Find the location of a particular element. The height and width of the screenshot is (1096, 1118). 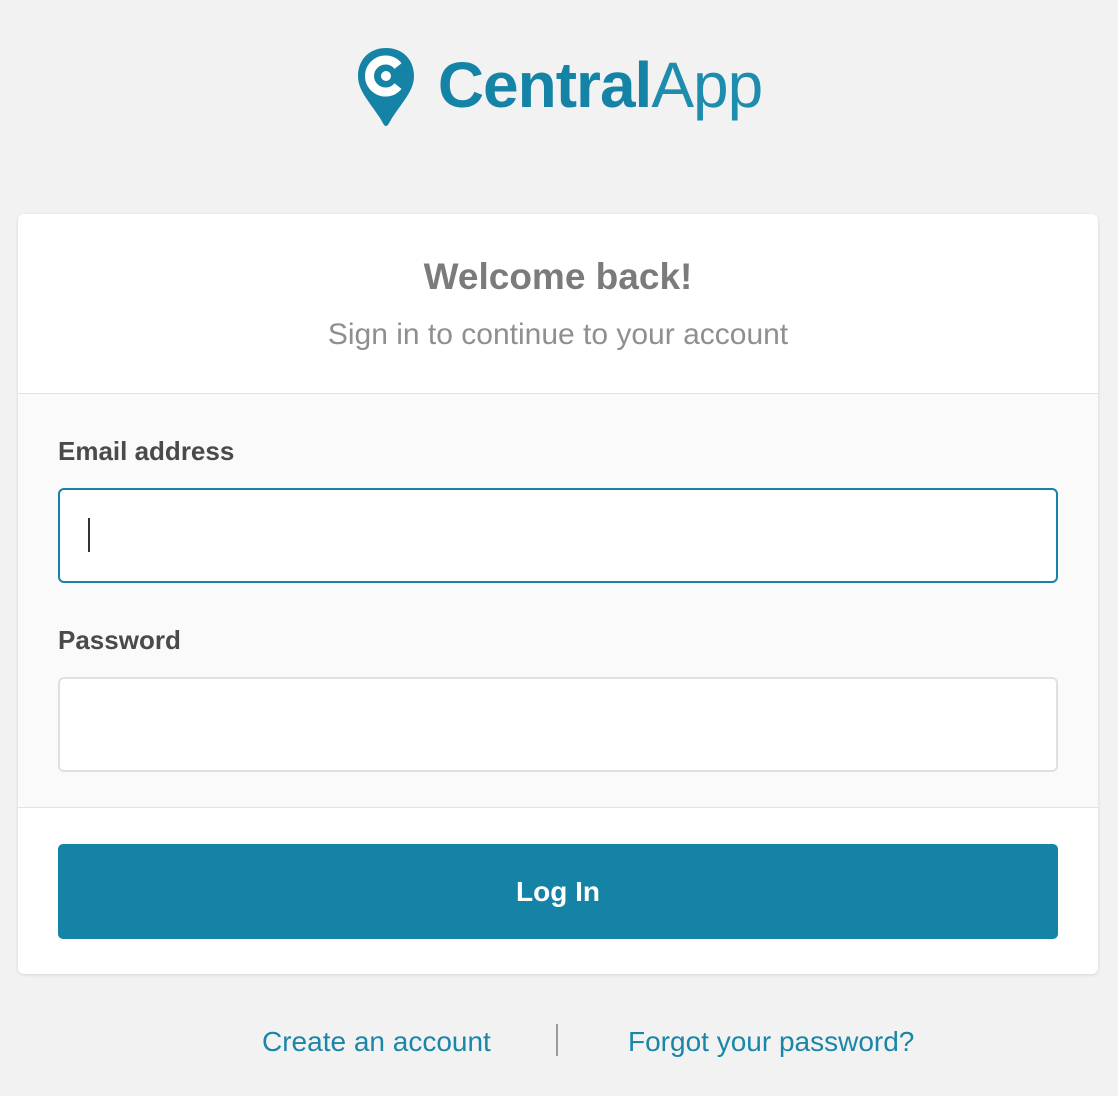

brand-name: CentralApp is located at coordinates (600, 85).